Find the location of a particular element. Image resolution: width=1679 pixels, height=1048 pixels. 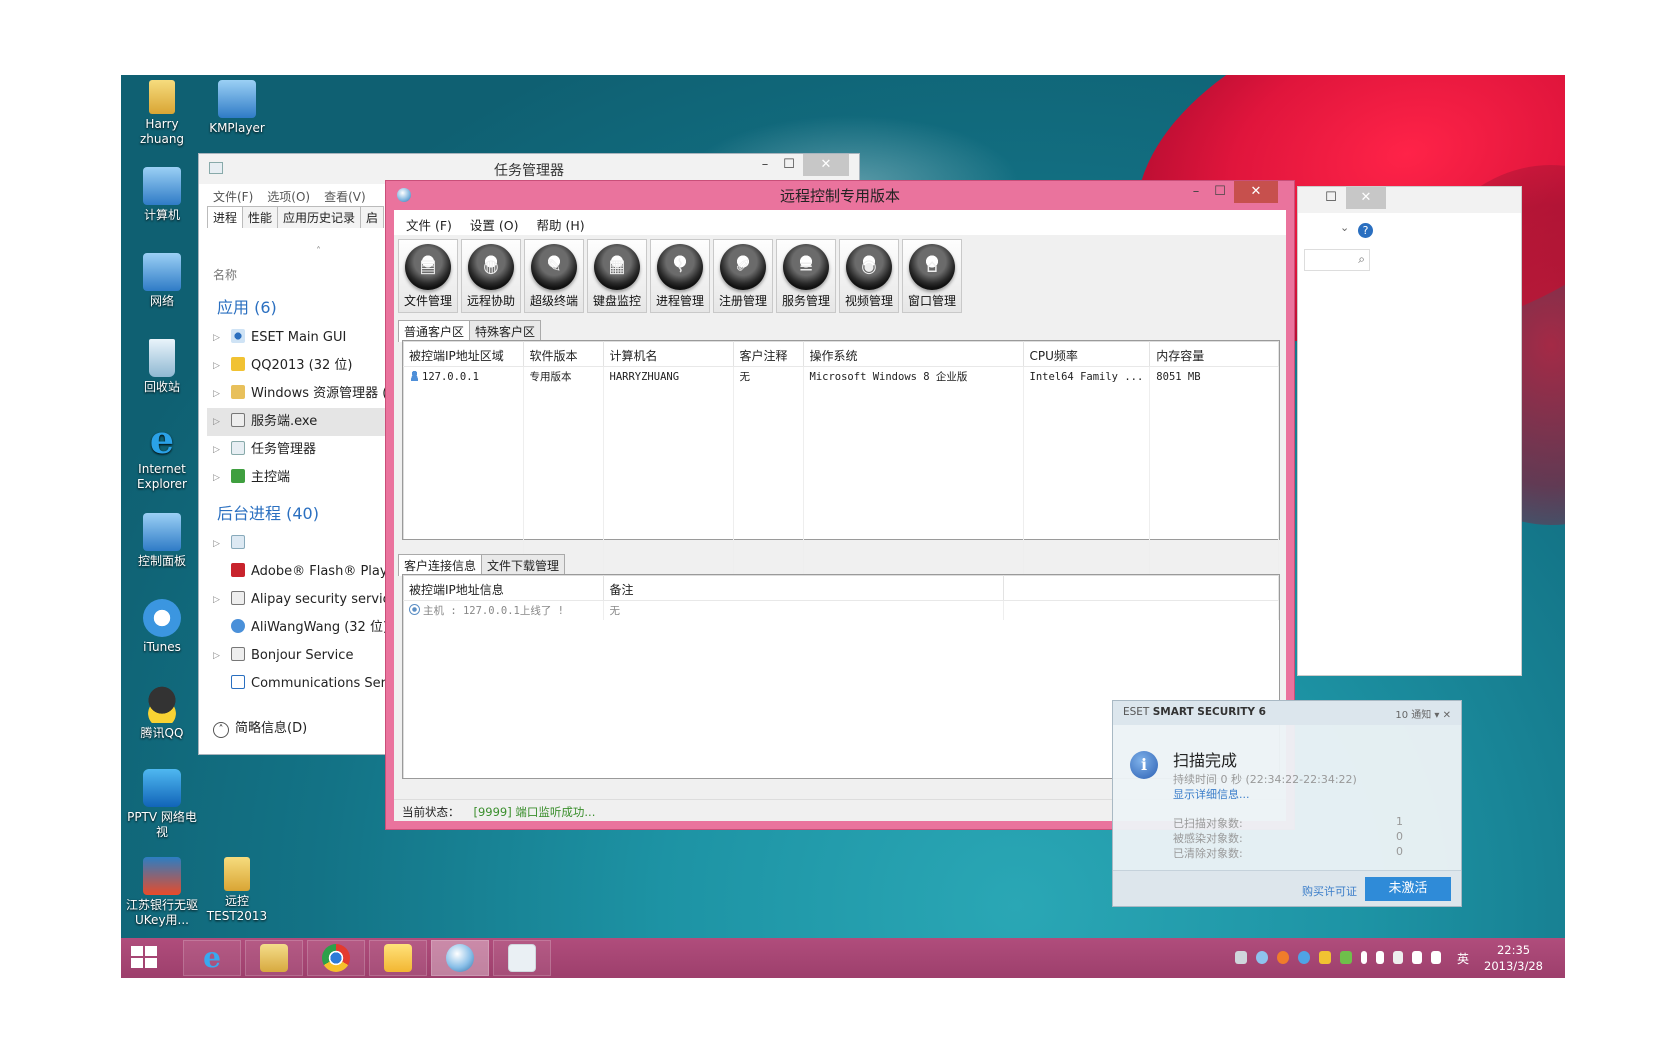

desktop-icon-network: 网络 is located at coordinates (162, 281).